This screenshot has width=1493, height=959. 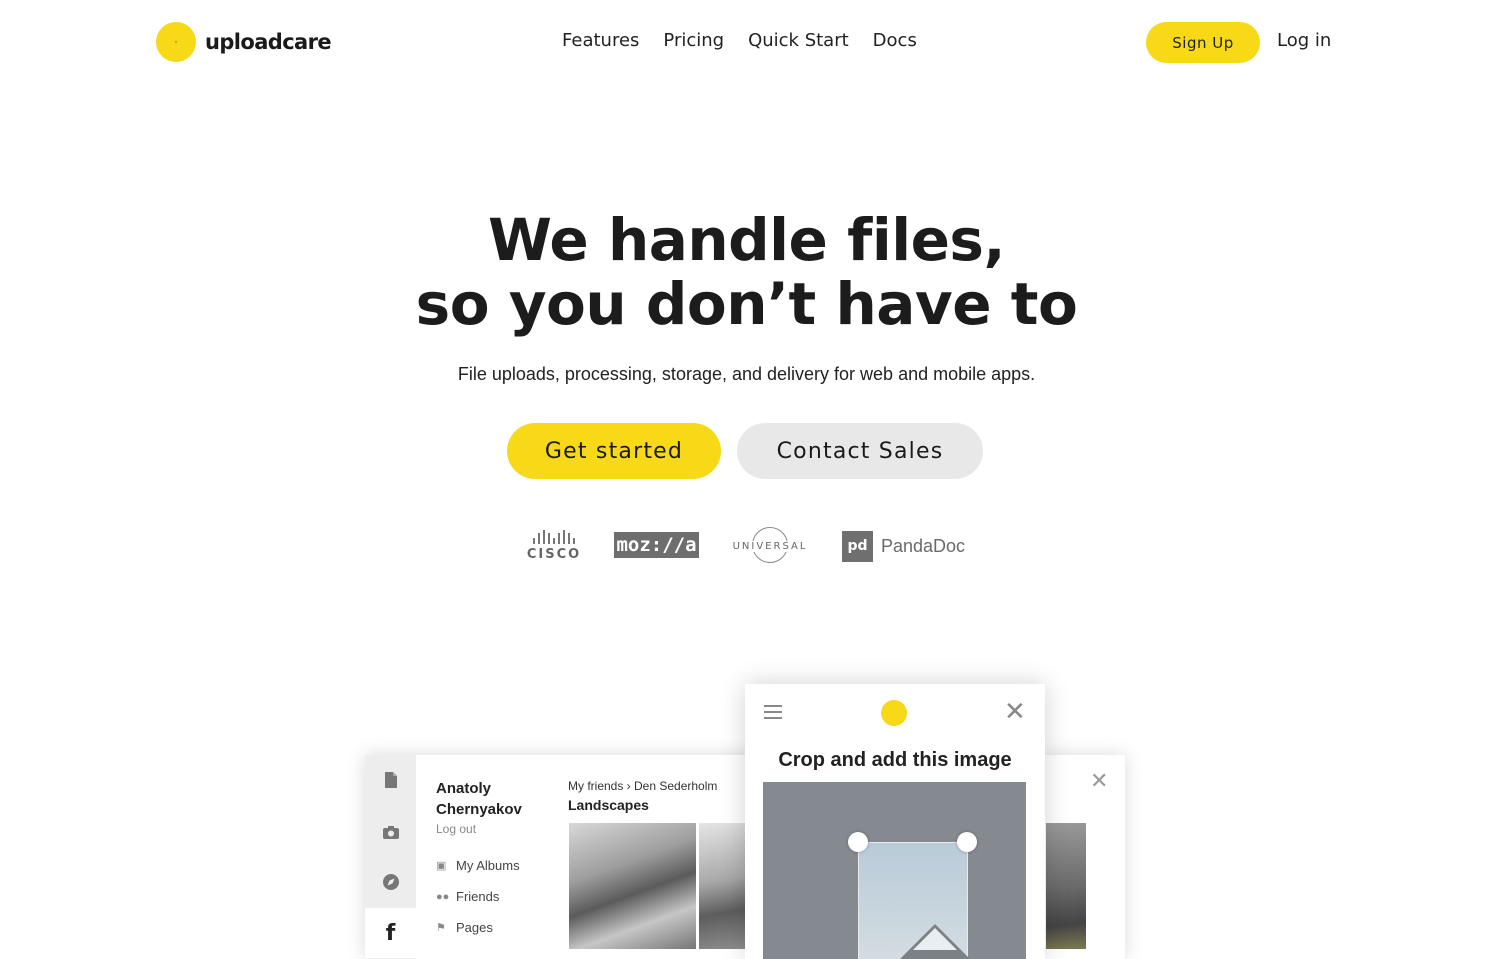 What do you see at coordinates (390, 882) in the screenshot?
I see `compass-icon` at bounding box center [390, 882].